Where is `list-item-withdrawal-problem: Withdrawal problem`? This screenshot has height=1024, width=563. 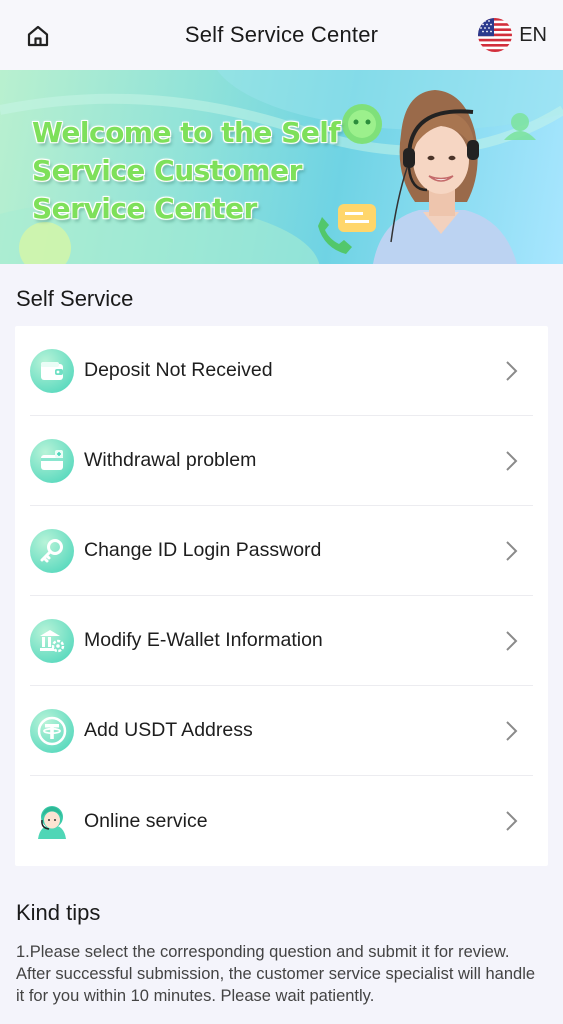
list-item-withdrawal-problem: Withdrawal problem is located at coordinates (281, 461).